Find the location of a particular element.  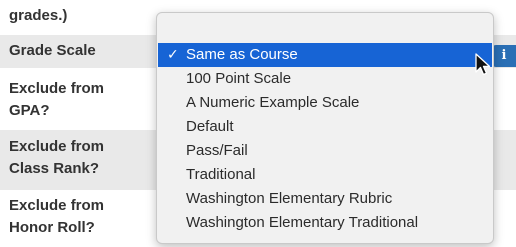

option-label: Same as Course is located at coordinates (242, 54).